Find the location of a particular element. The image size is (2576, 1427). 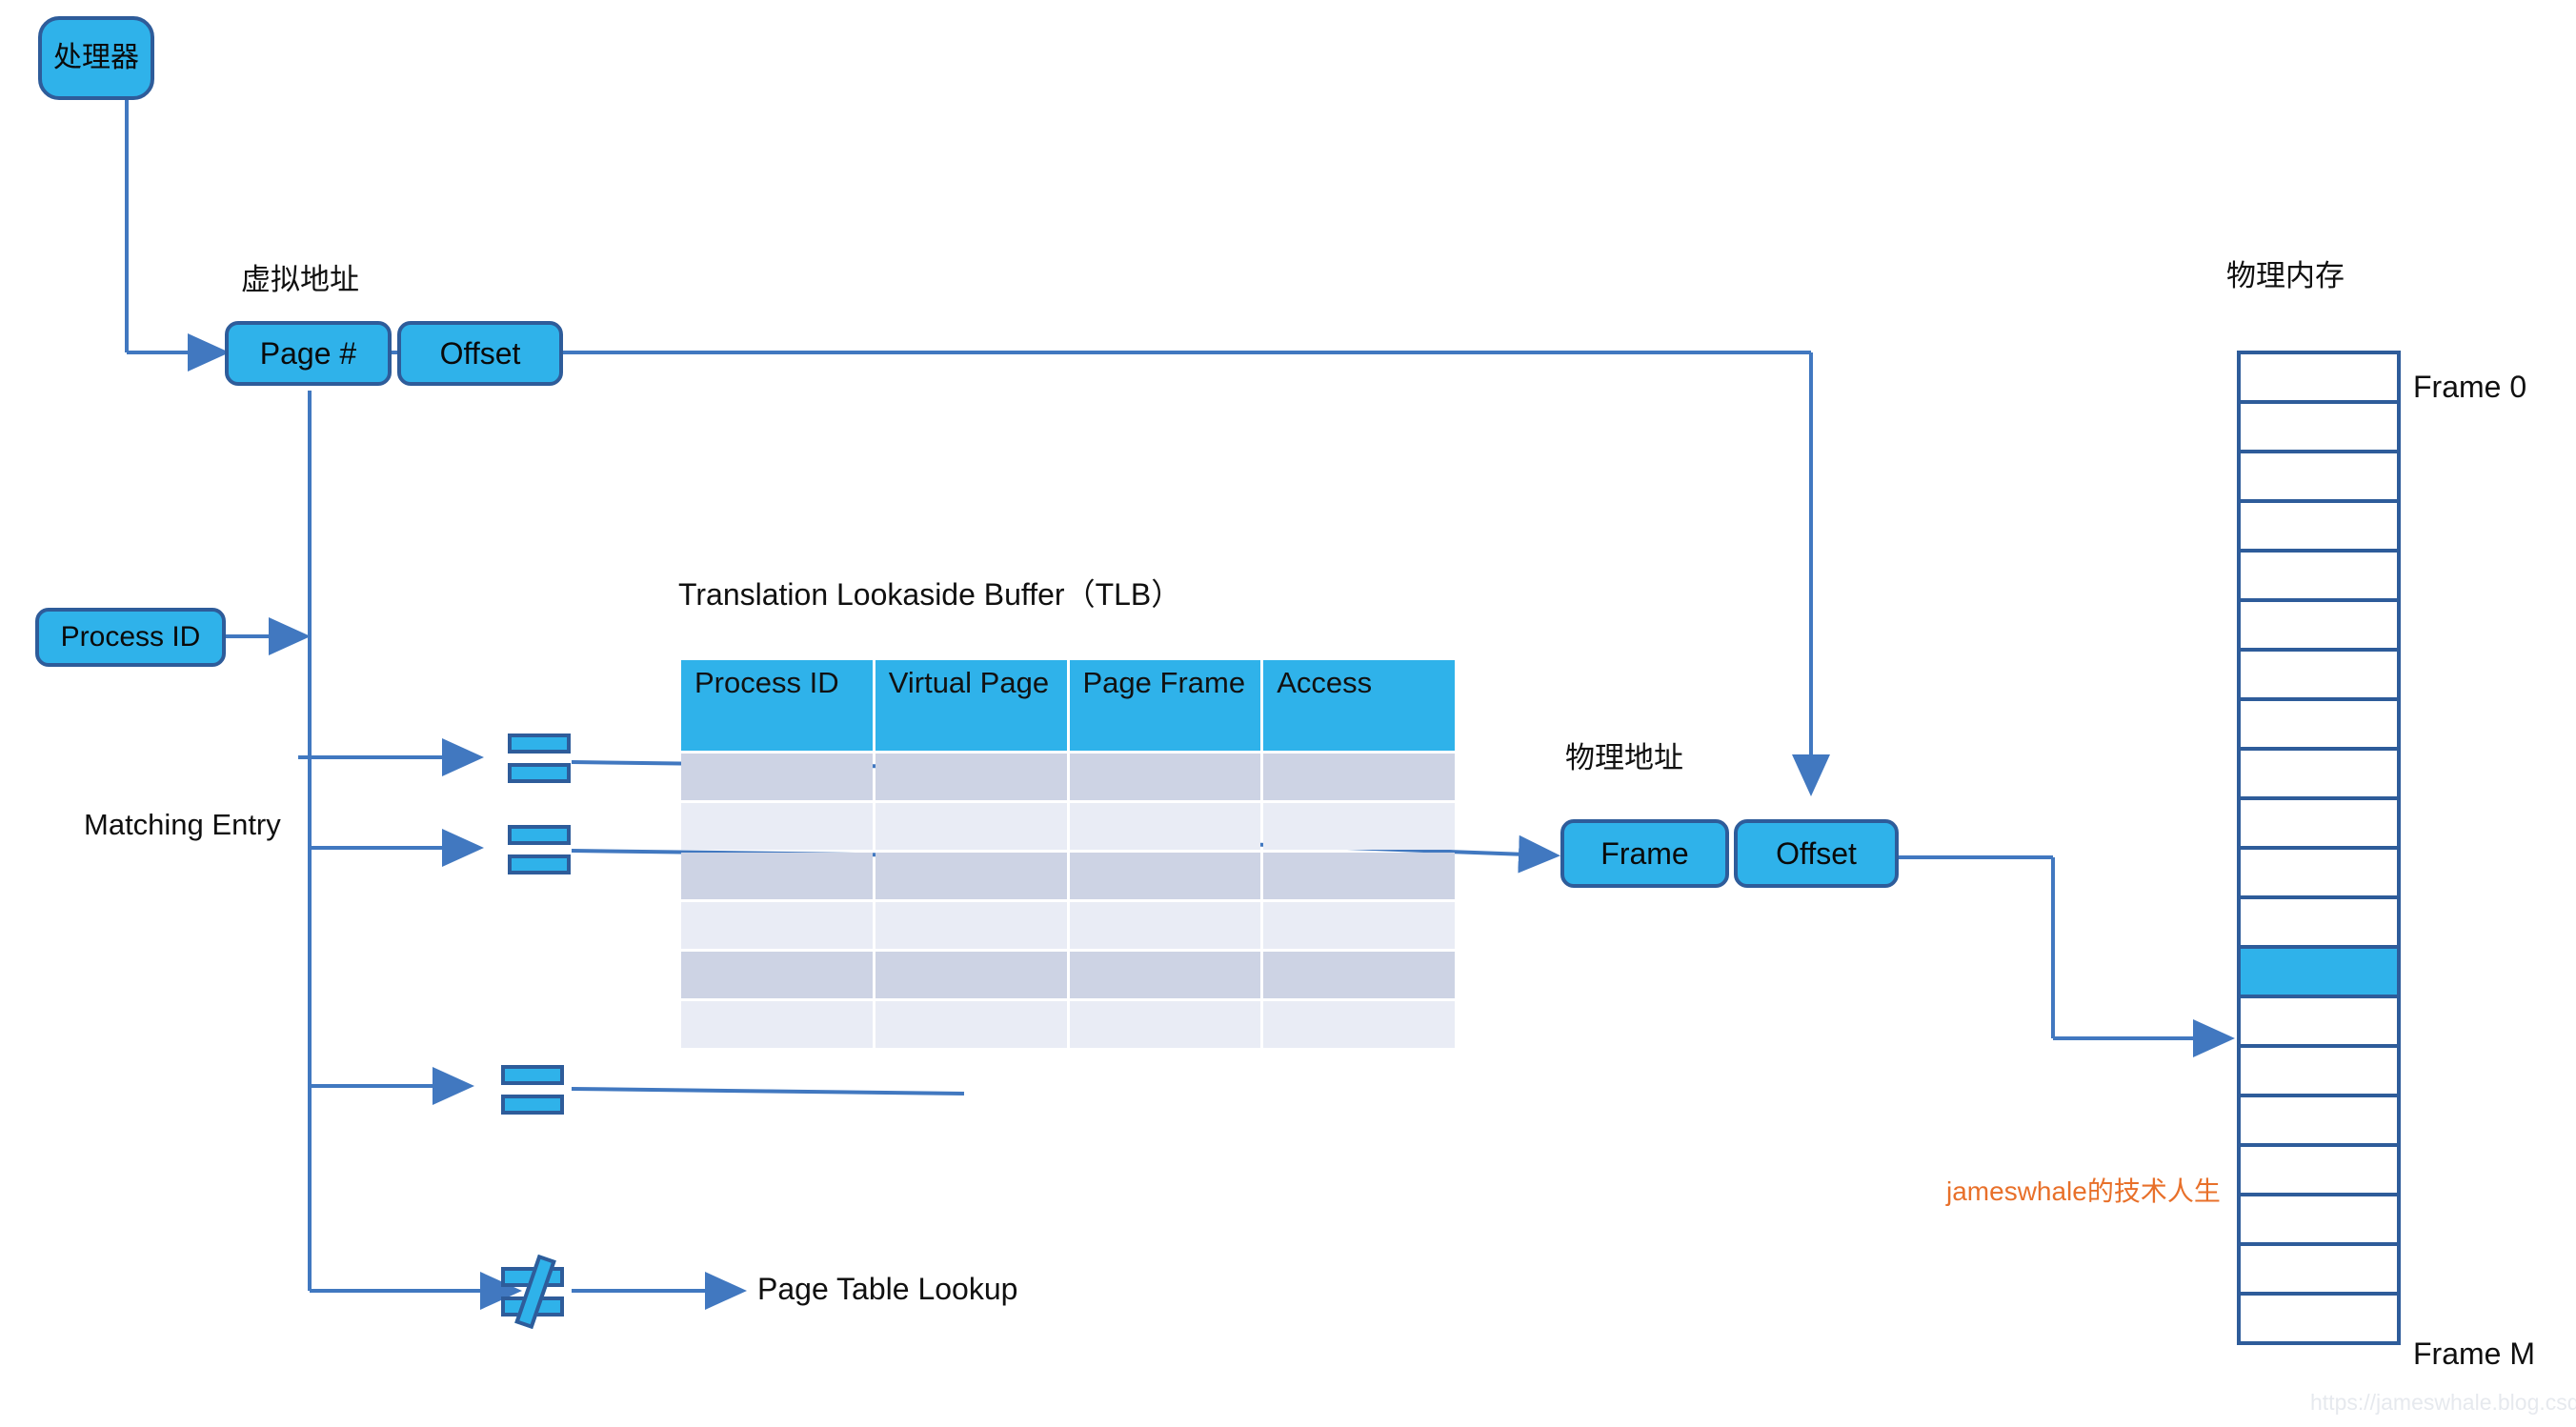

tlb-title: Translation Lookaside Buffer（TLB） is located at coordinates (930, 594).